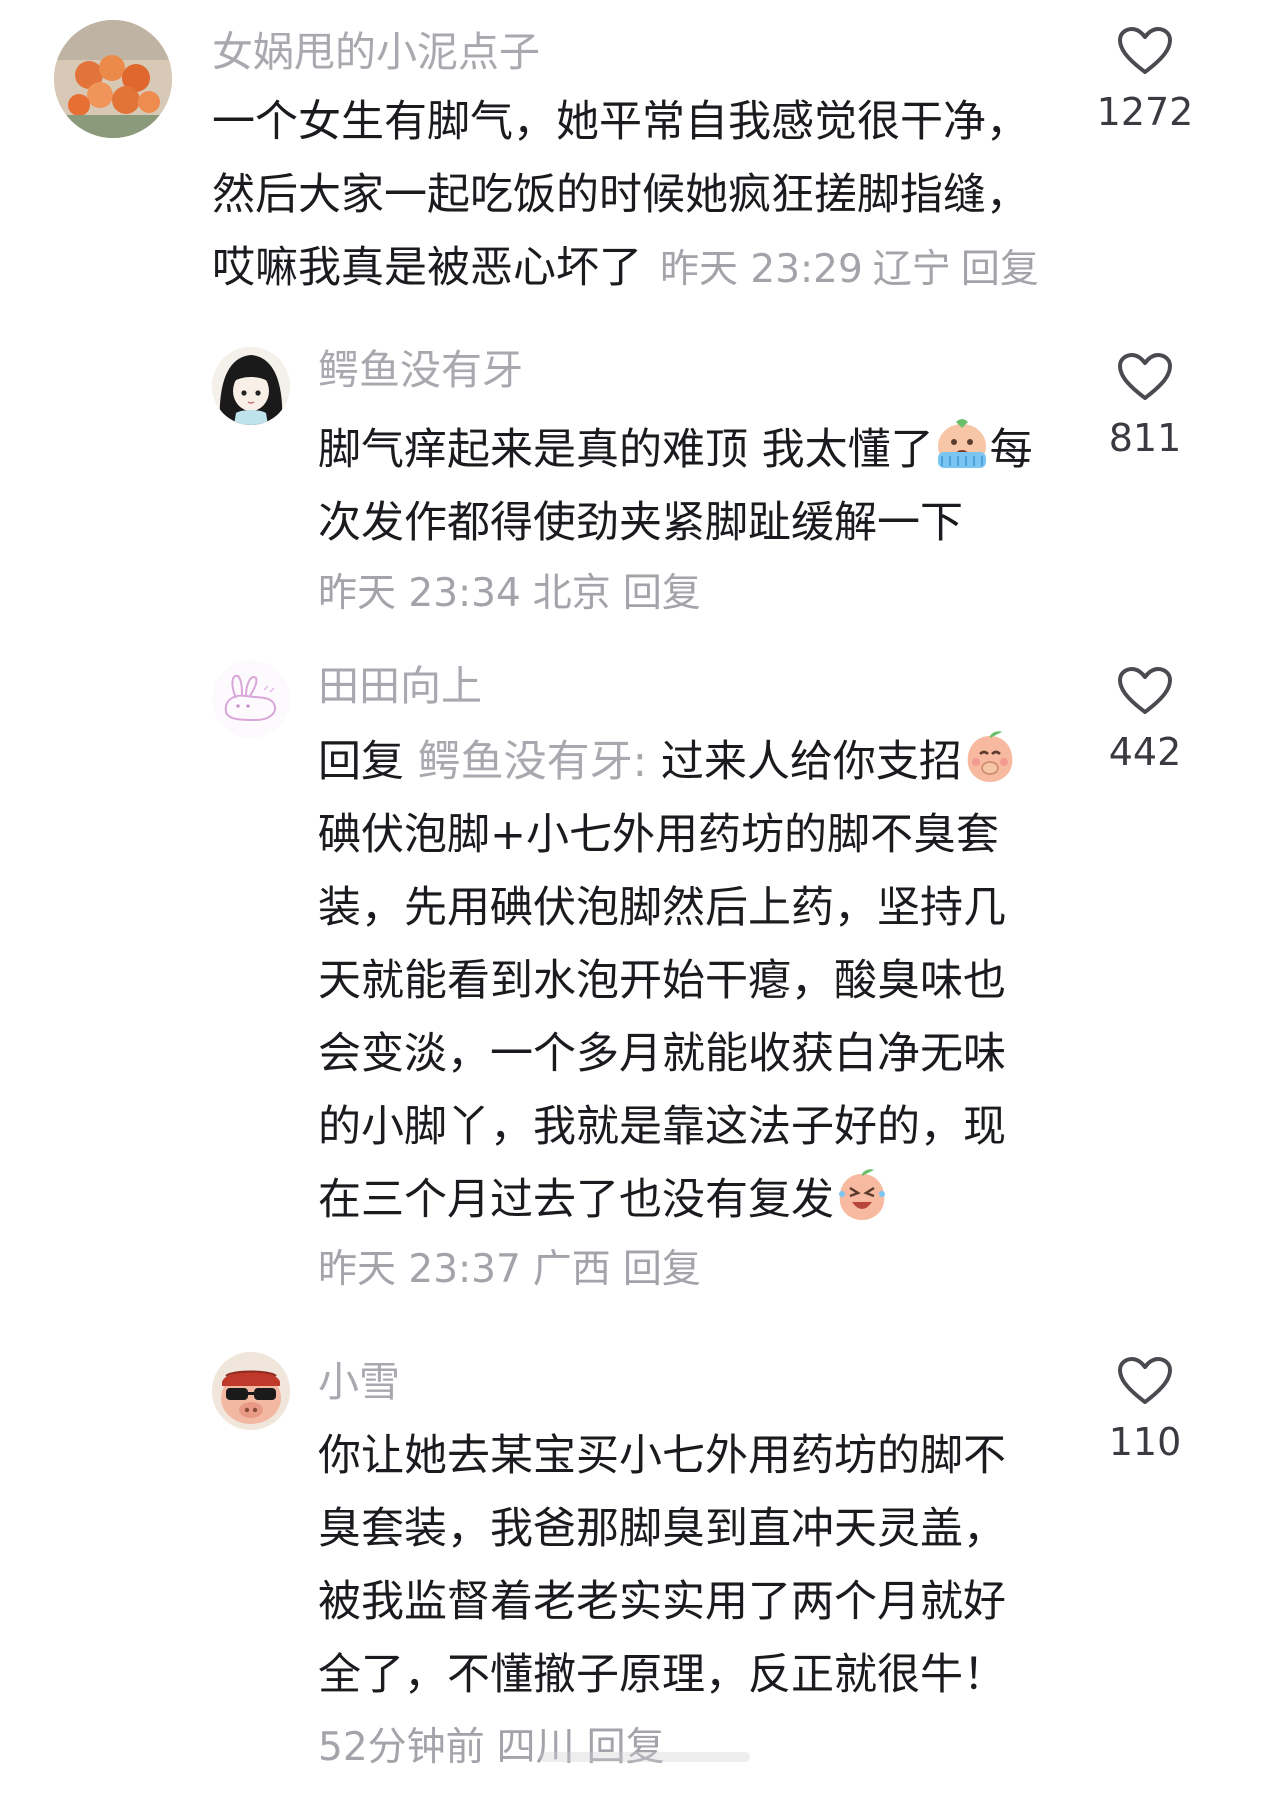 The image size is (1280, 1796). Describe the element at coordinates (961, 443) in the screenshot. I see `crying-emoji-icon` at that location.